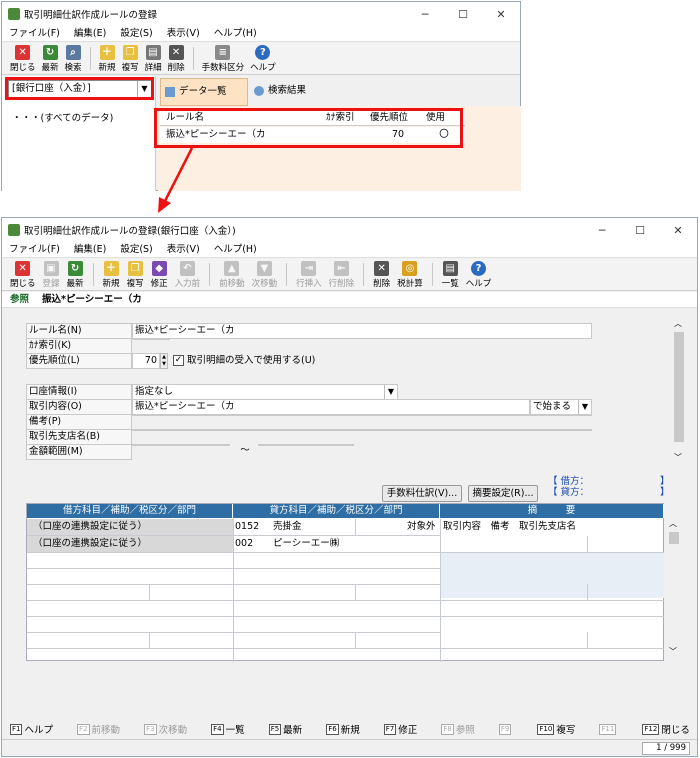 This screenshot has width=700, height=758. Describe the element at coordinates (204, 92) in the screenshot. I see `tab-data-list: データ一覧` at that location.